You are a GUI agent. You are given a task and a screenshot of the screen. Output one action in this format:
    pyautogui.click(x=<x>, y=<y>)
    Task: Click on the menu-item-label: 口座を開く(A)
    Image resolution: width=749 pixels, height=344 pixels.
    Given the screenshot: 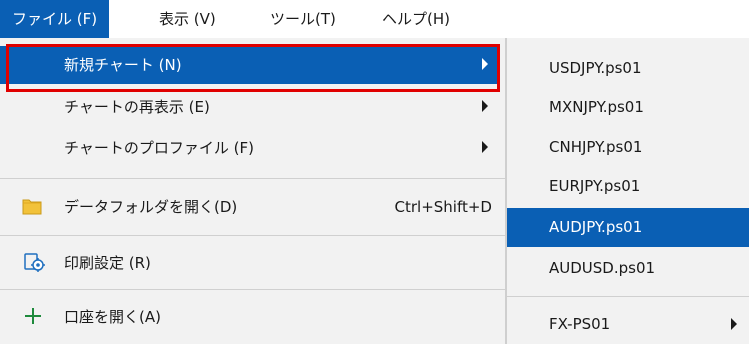 What is the action you would take?
    pyautogui.click(x=112, y=317)
    